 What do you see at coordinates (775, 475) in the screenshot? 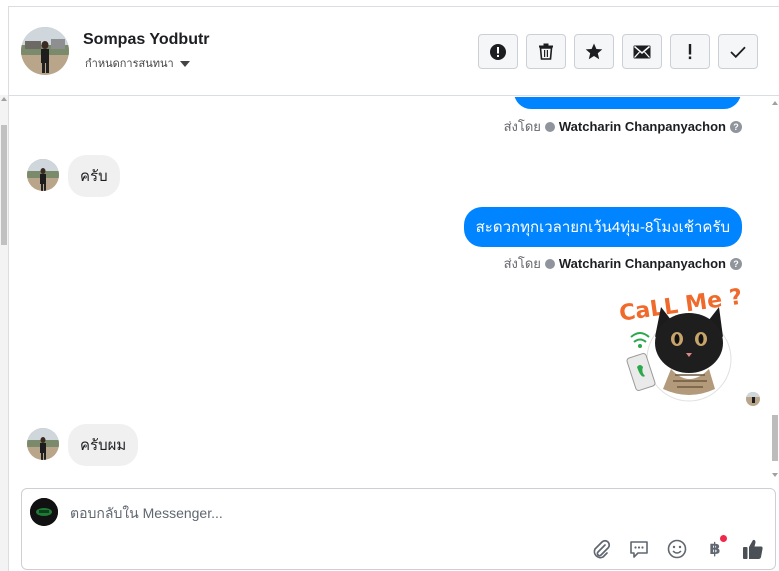
I see `scroll-down-arrow-icon` at bounding box center [775, 475].